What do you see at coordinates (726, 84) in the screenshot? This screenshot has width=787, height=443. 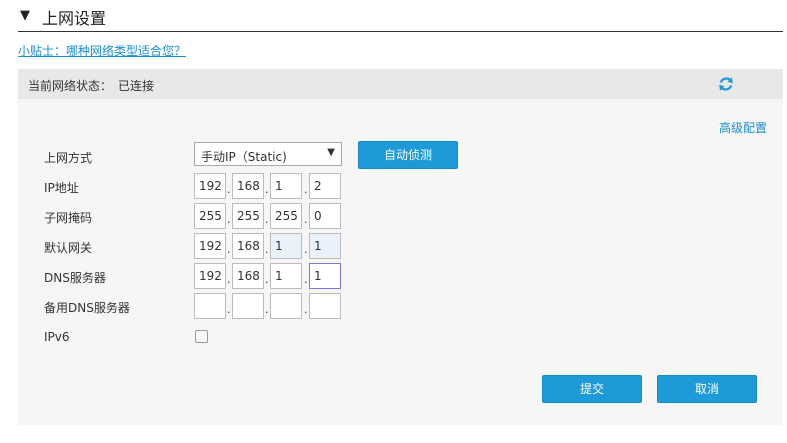 I see `refresh-icon` at bounding box center [726, 84].